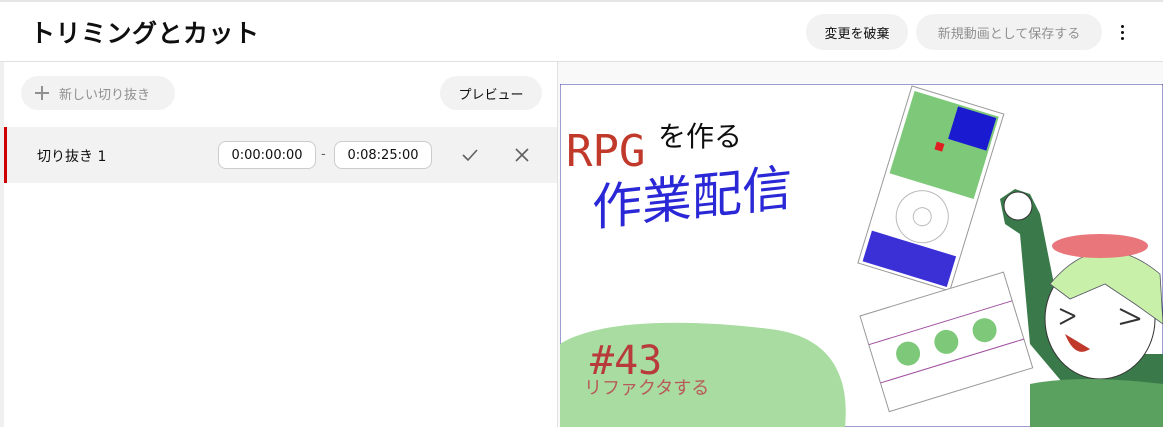  Describe the element at coordinates (383, 155) in the screenshot. I see `clip-end-time-input: 0:08:25:00` at that location.